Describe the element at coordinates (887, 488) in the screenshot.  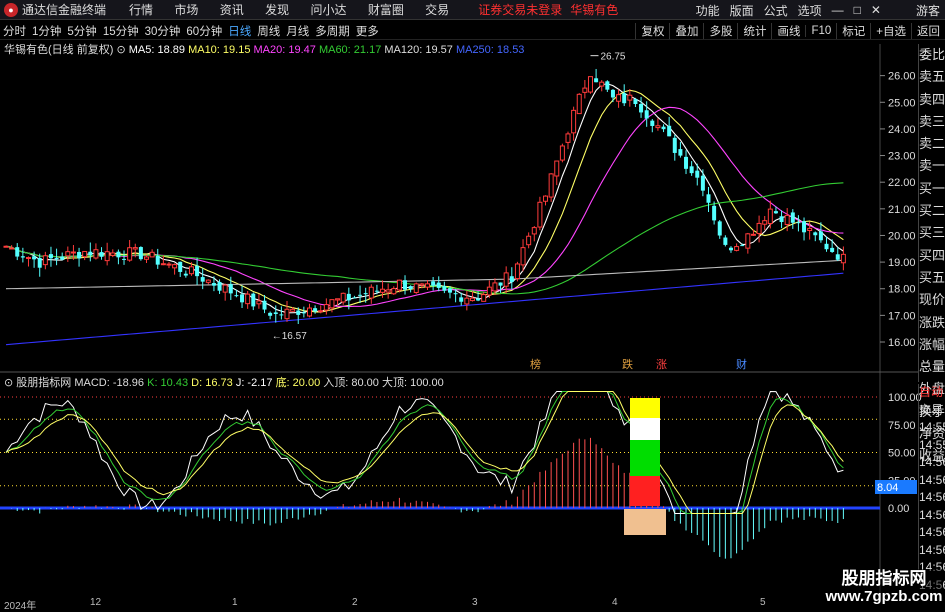
I see `value-tag-label: 8.04` at that location.